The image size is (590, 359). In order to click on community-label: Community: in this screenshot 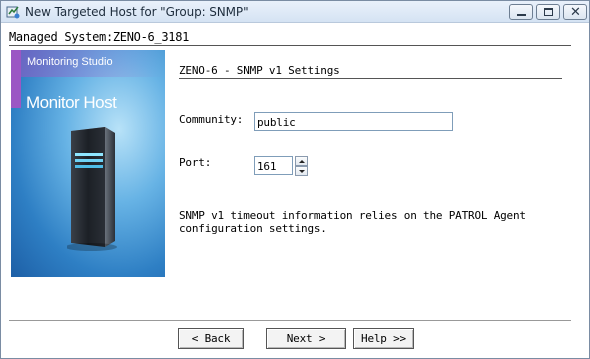, I will do `click(211, 119)`.